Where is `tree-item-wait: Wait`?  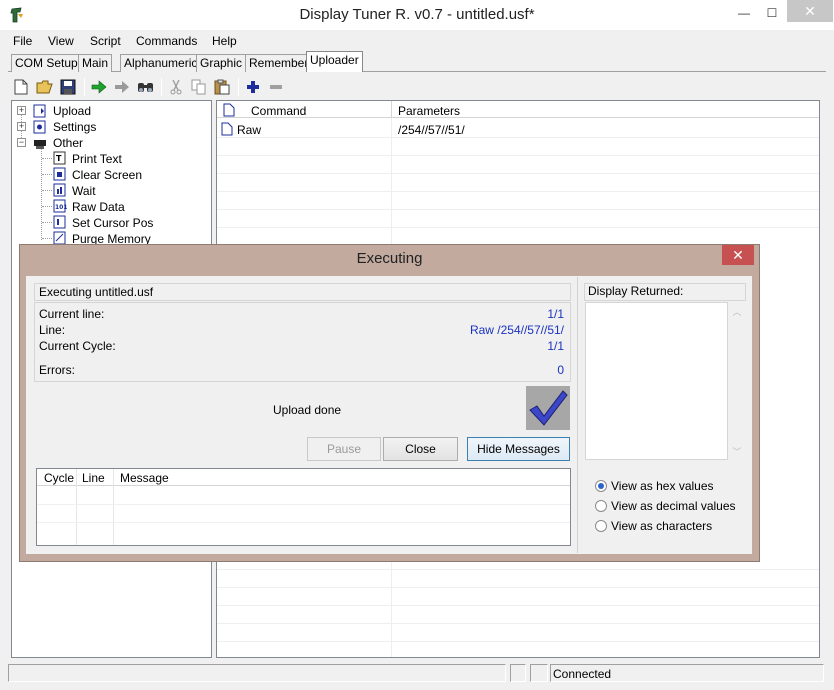 tree-item-wait: Wait is located at coordinates (84, 191).